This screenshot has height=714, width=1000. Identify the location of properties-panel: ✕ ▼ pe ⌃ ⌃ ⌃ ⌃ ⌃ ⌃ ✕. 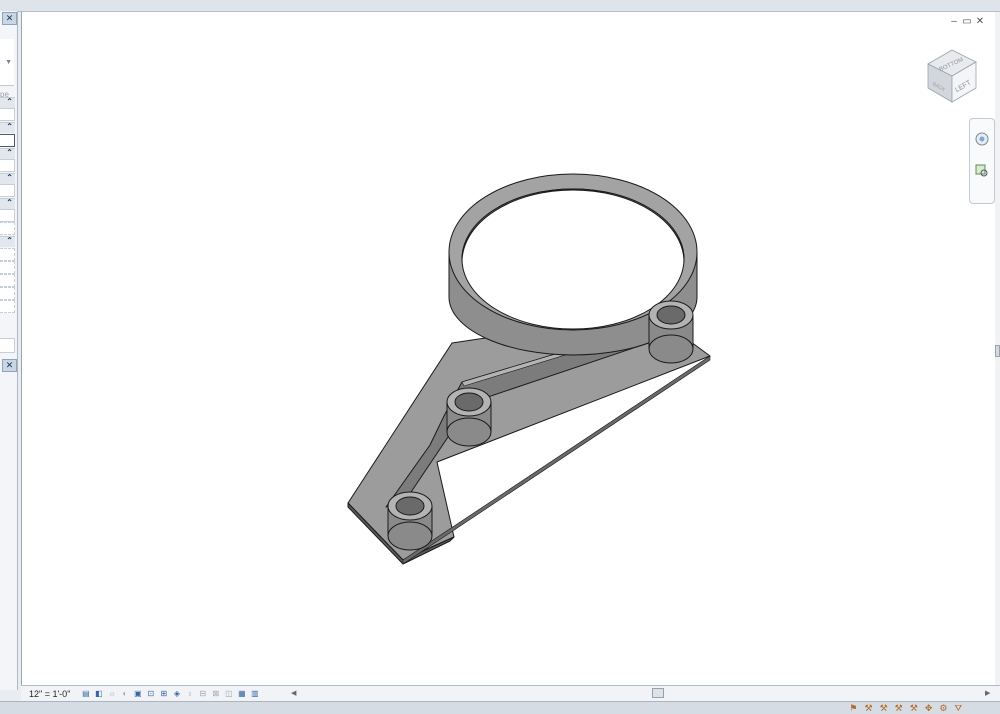
(9, 350).